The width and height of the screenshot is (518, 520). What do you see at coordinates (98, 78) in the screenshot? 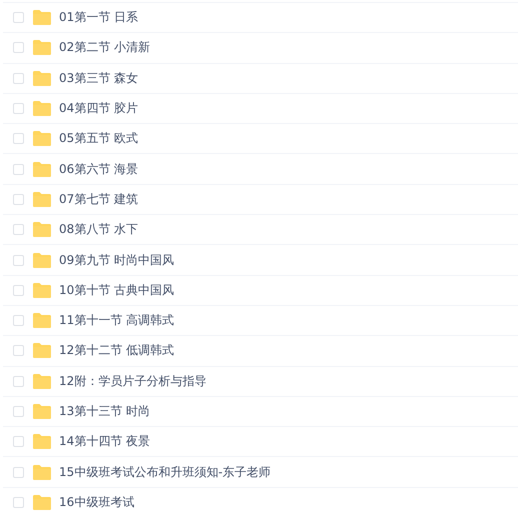
I see `folder-name: 03第三节 森女` at bounding box center [98, 78].